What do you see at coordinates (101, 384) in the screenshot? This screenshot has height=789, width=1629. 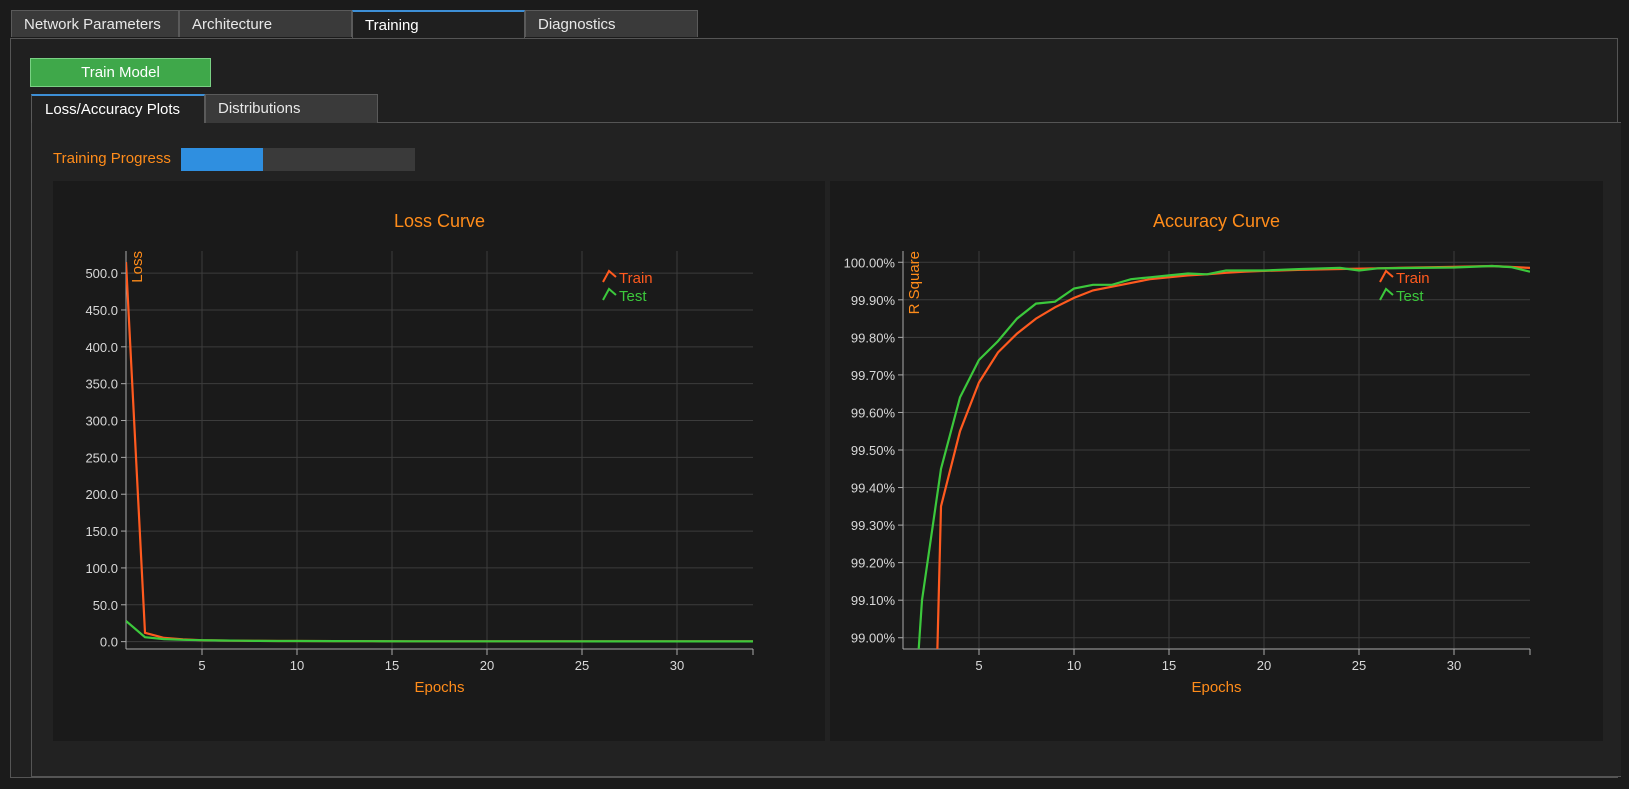 I see `y-tick-label: 350.0` at bounding box center [101, 384].